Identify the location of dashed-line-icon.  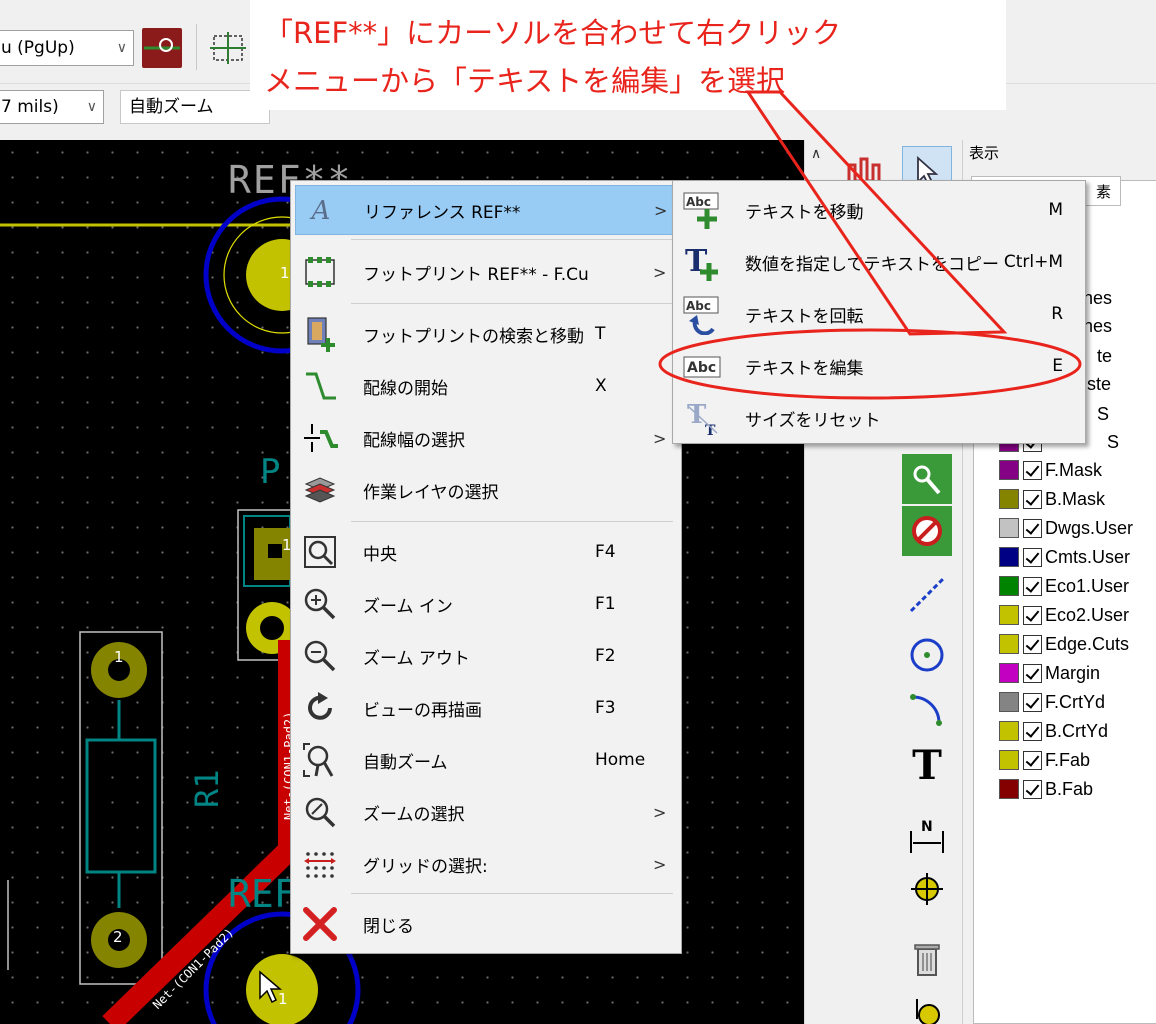
(927, 595).